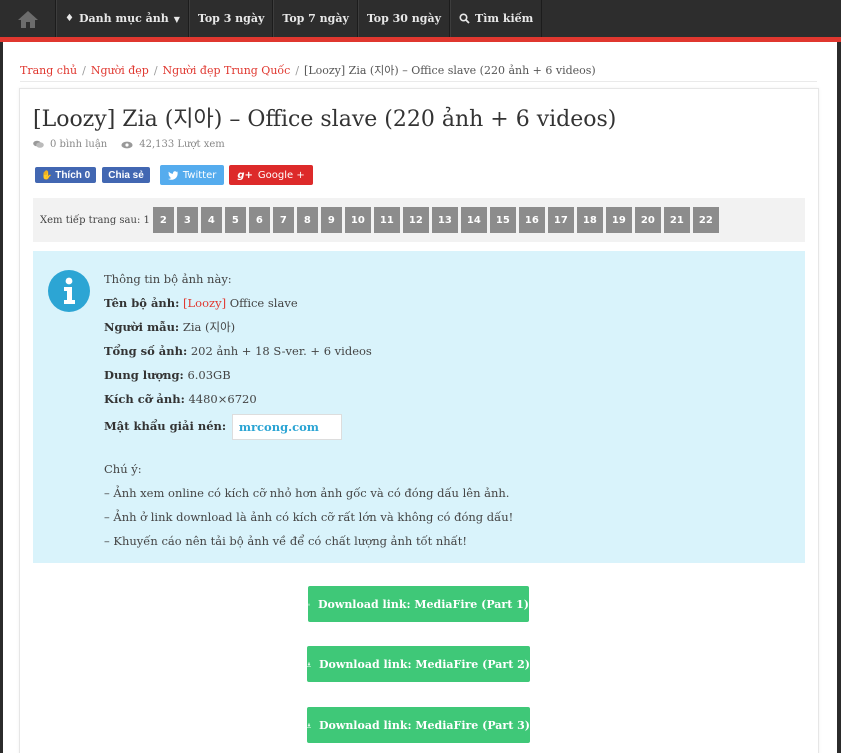  I want to click on twitter-button: Twitter, so click(192, 175).